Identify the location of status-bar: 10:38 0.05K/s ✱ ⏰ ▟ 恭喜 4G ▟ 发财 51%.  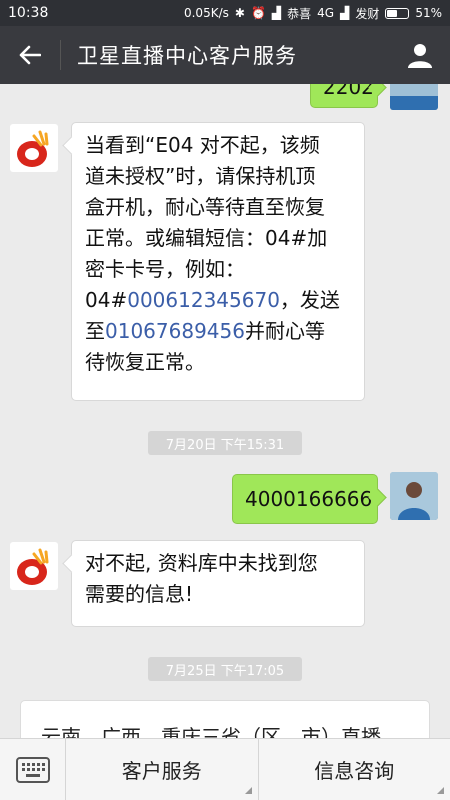
(225, 13).